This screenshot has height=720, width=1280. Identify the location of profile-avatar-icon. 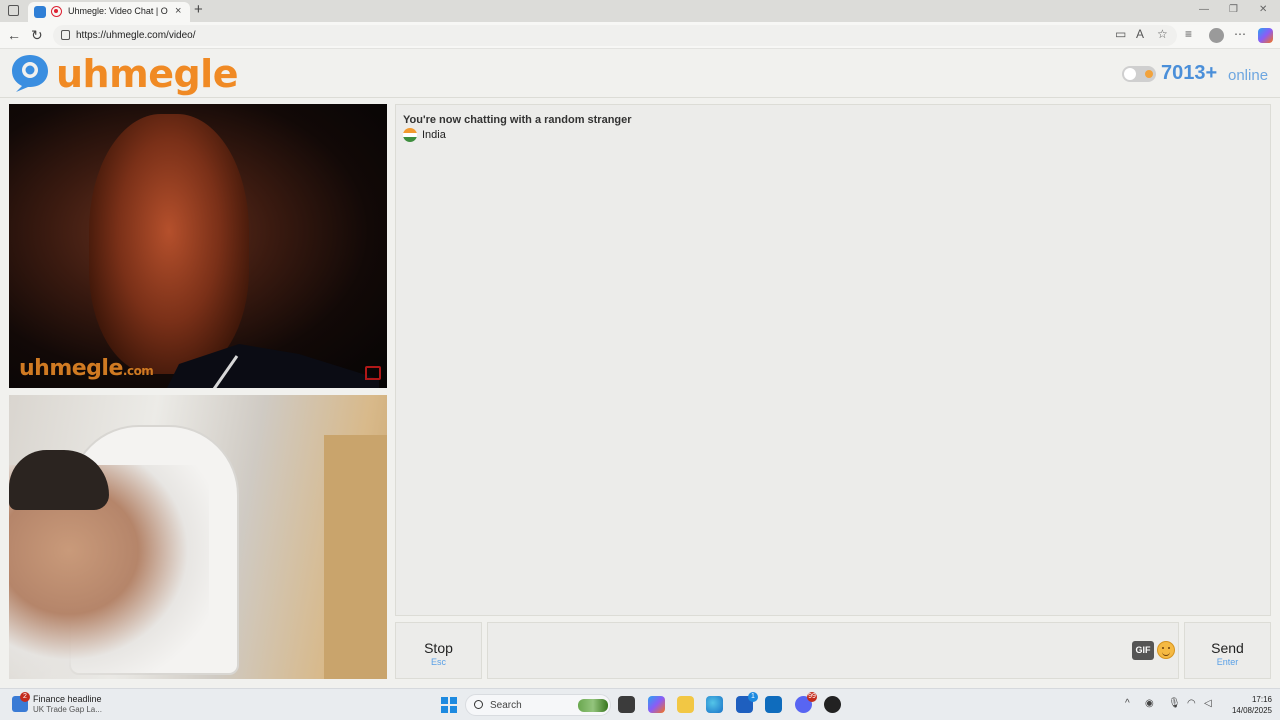
(1216, 35).